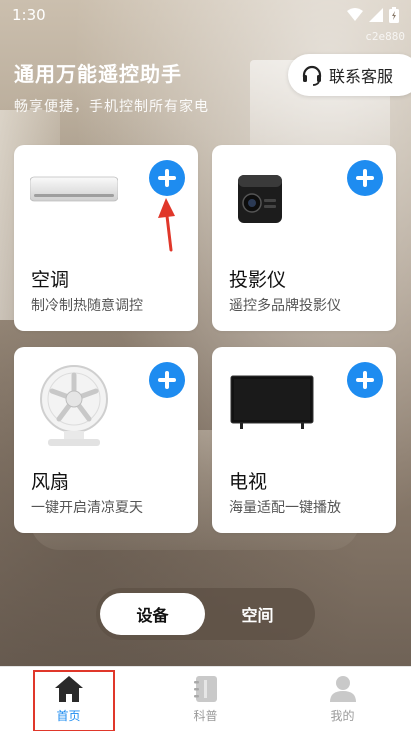 The image size is (411, 731). Describe the element at coordinates (205, 716) in the screenshot. I see `nav-label: 科普` at that location.